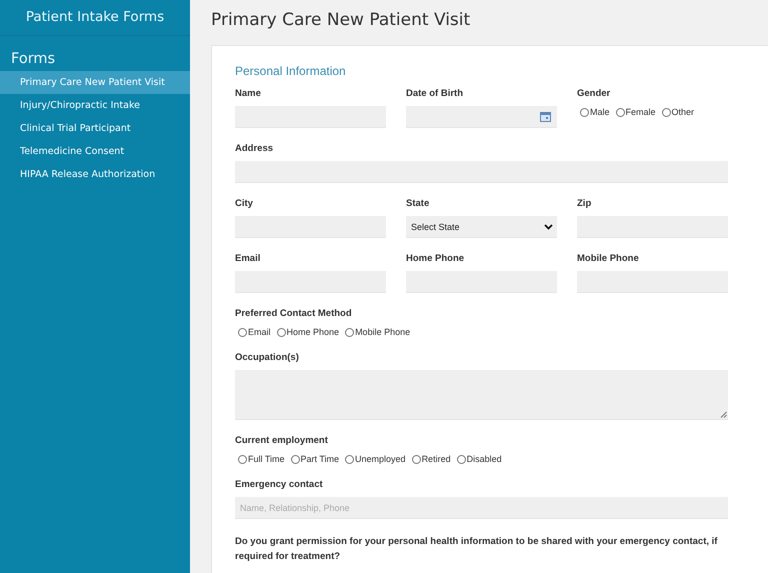  Describe the element at coordinates (341, 21) in the screenshot. I see `page-title: Primary Care New Patient Visit` at that location.